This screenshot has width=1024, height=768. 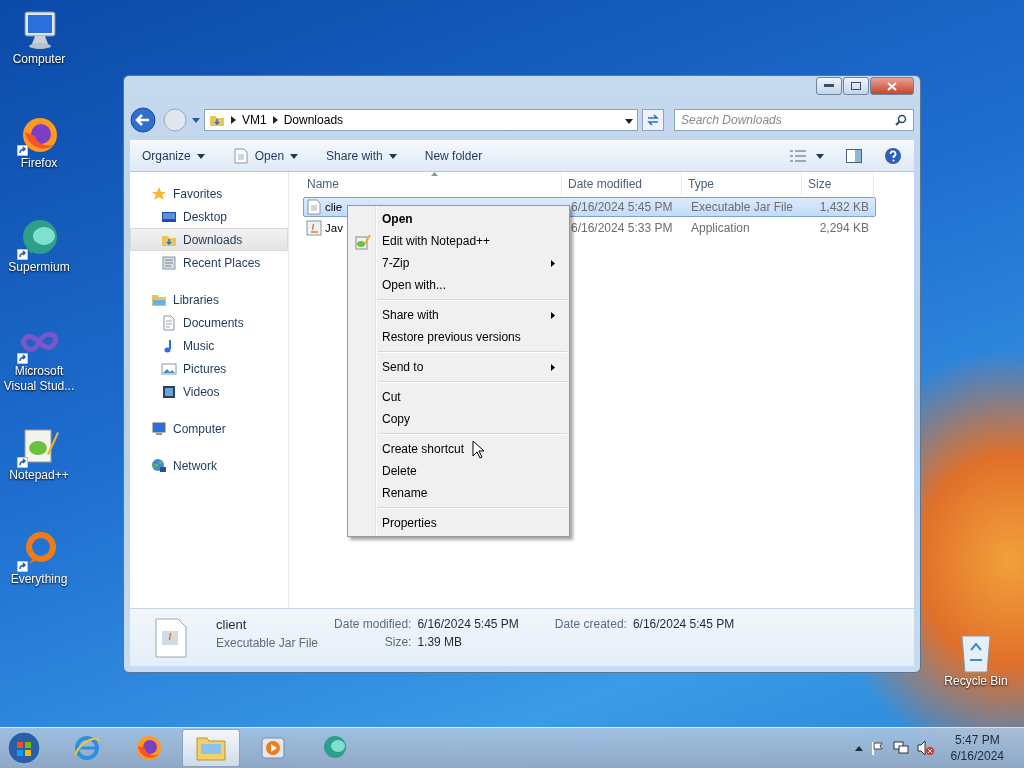 What do you see at coordinates (159, 193) in the screenshot?
I see `star-icon` at bounding box center [159, 193].